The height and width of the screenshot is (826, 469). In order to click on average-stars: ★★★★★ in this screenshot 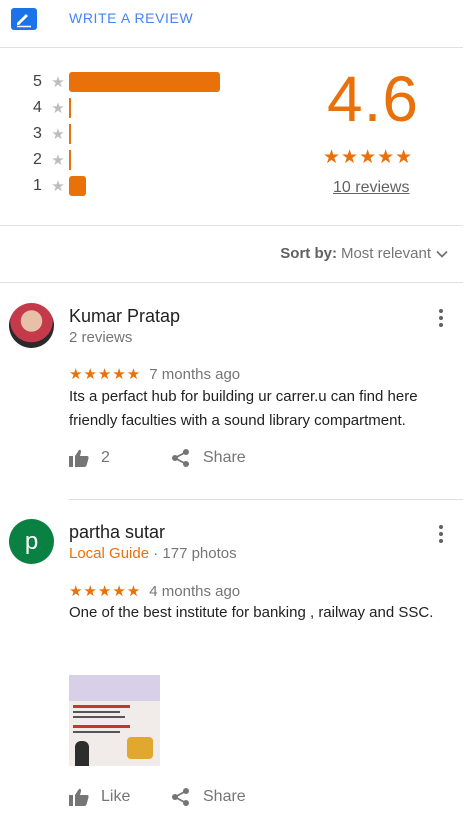, I will do `click(368, 157)`.